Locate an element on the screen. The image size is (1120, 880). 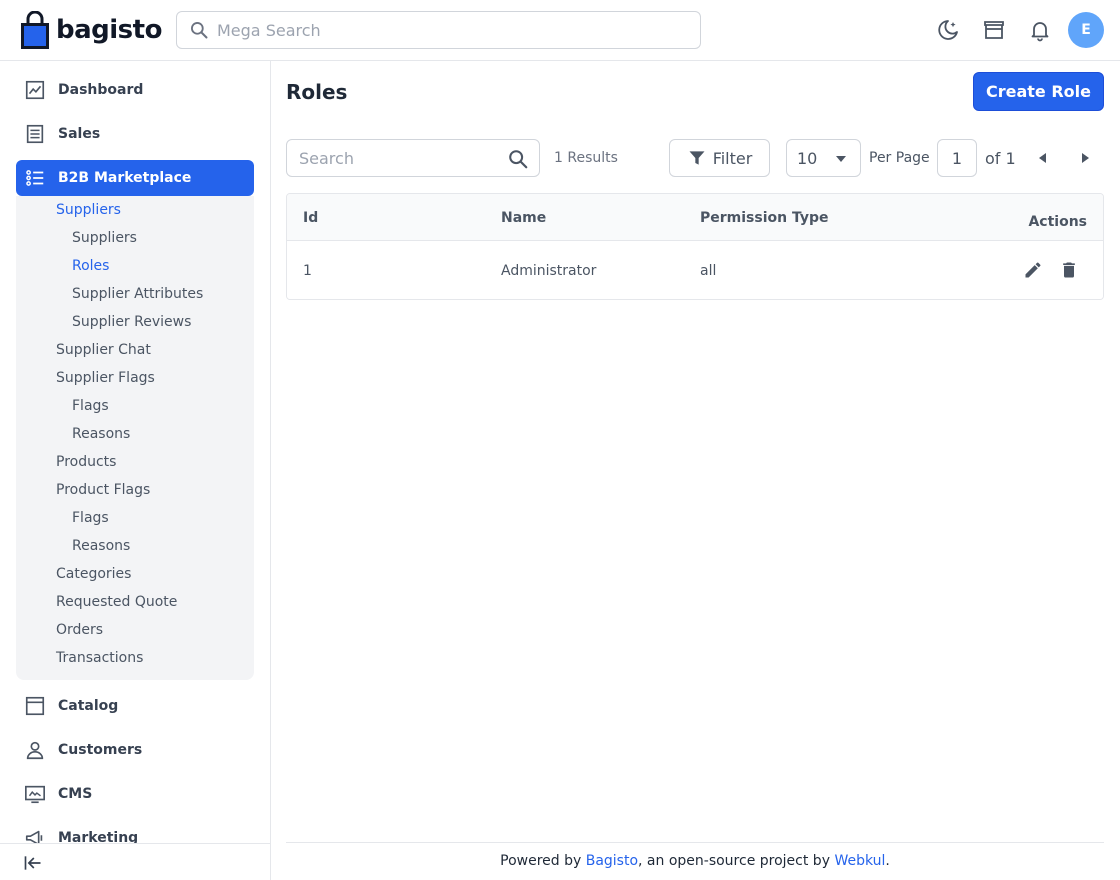
column-header-actions: Actions is located at coordinates (1057, 222).